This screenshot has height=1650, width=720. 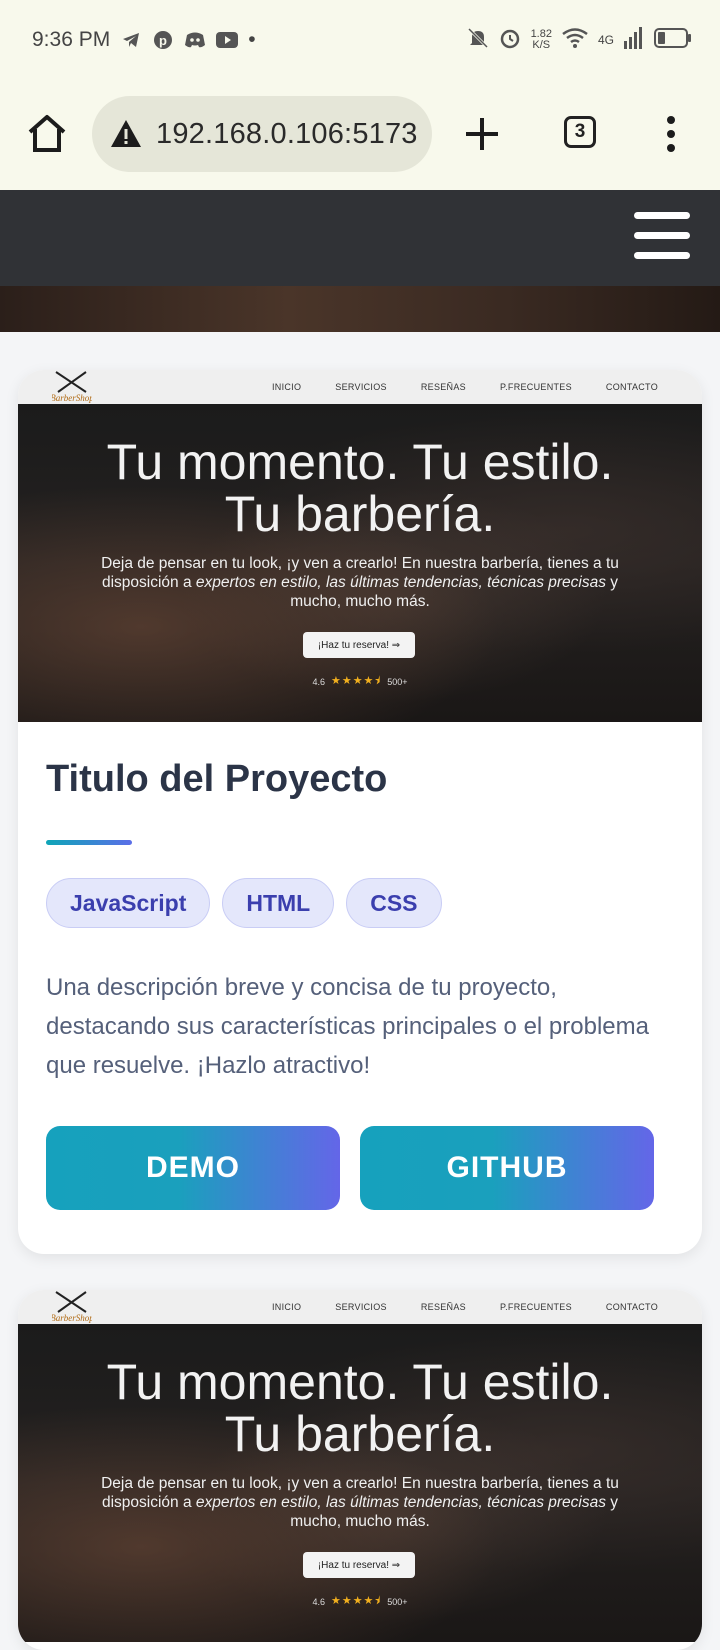 I want to click on battery-icon, so click(x=673, y=40).